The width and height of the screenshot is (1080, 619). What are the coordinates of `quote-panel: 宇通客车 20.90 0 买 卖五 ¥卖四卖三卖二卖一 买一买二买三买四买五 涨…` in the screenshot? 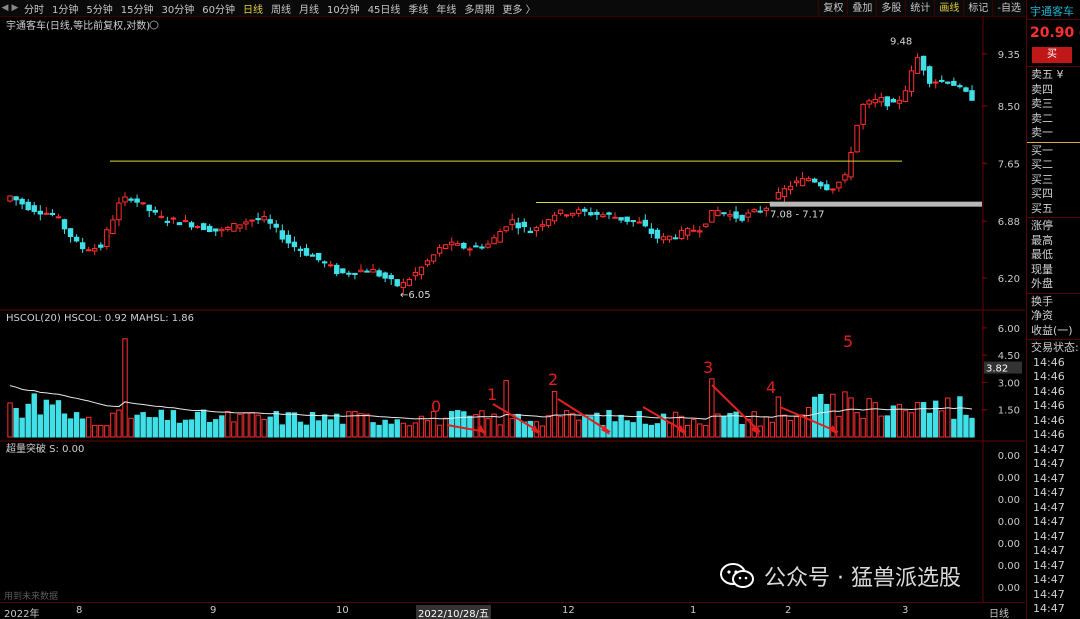 It's located at (1053, 309).